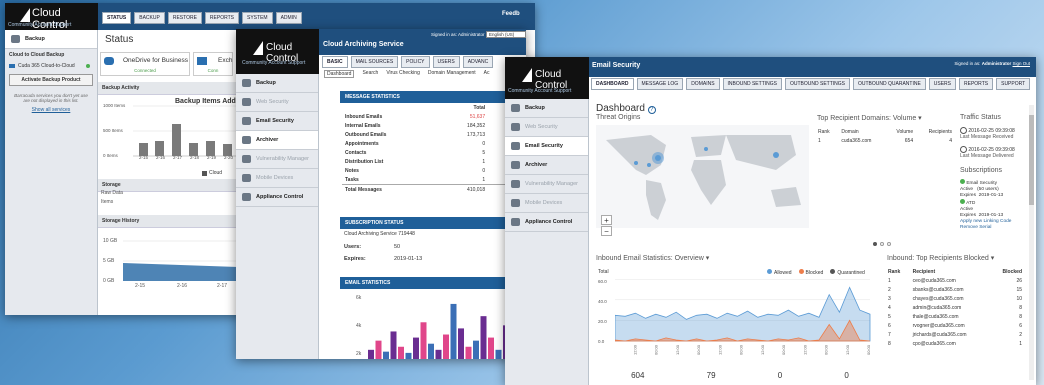 This screenshot has height=385, width=1044. What do you see at coordinates (1013, 84) in the screenshot?
I see `tab-support: SUPPORT` at bounding box center [1013, 84].